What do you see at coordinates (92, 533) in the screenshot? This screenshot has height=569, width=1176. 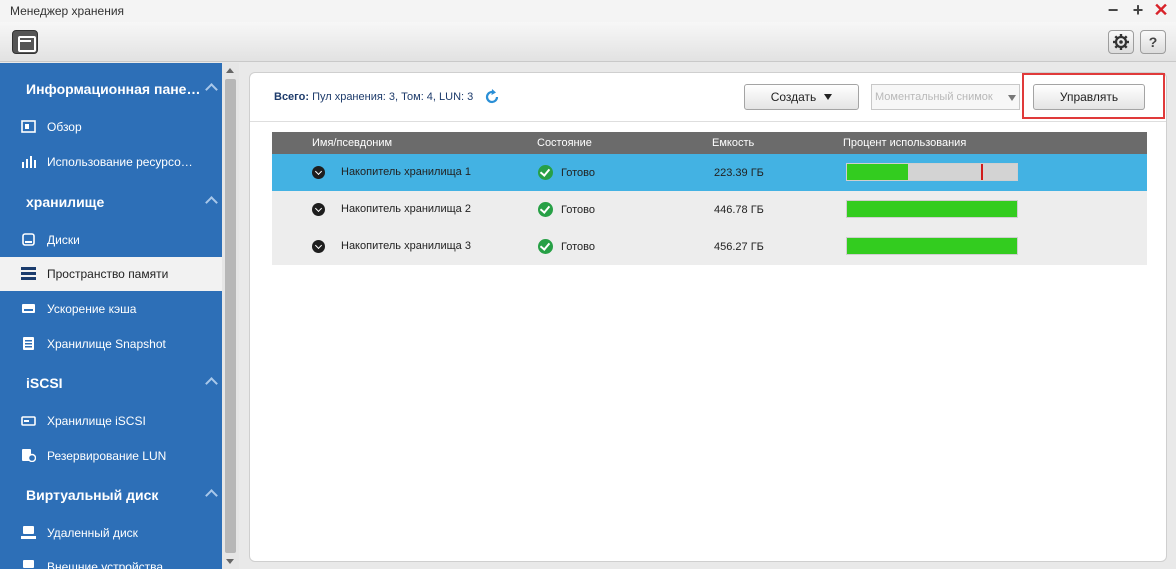 I see `sidebar-item-label: Удаленный диск` at bounding box center [92, 533].